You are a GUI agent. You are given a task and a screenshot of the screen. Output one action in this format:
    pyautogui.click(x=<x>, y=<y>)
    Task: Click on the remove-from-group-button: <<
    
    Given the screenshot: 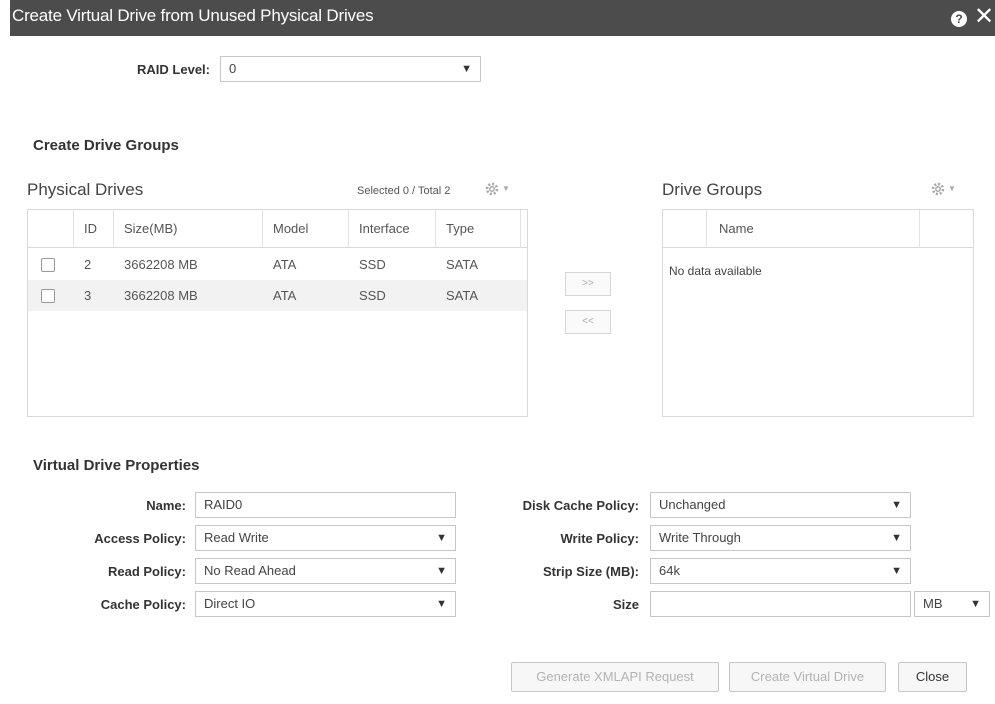 What is the action you would take?
    pyautogui.click(x=588, y=322)
    